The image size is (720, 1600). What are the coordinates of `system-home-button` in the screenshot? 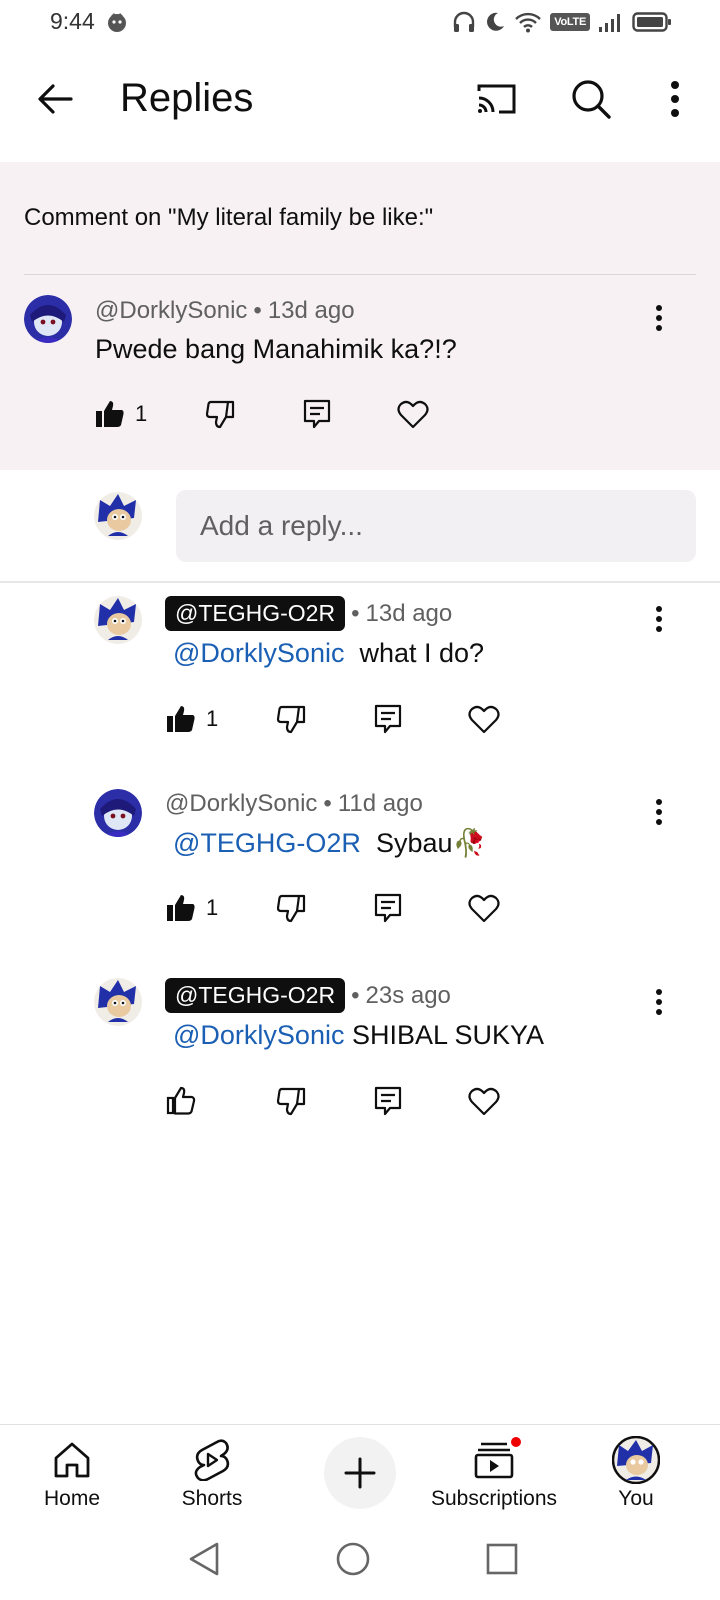 It's located at (353, 1559).